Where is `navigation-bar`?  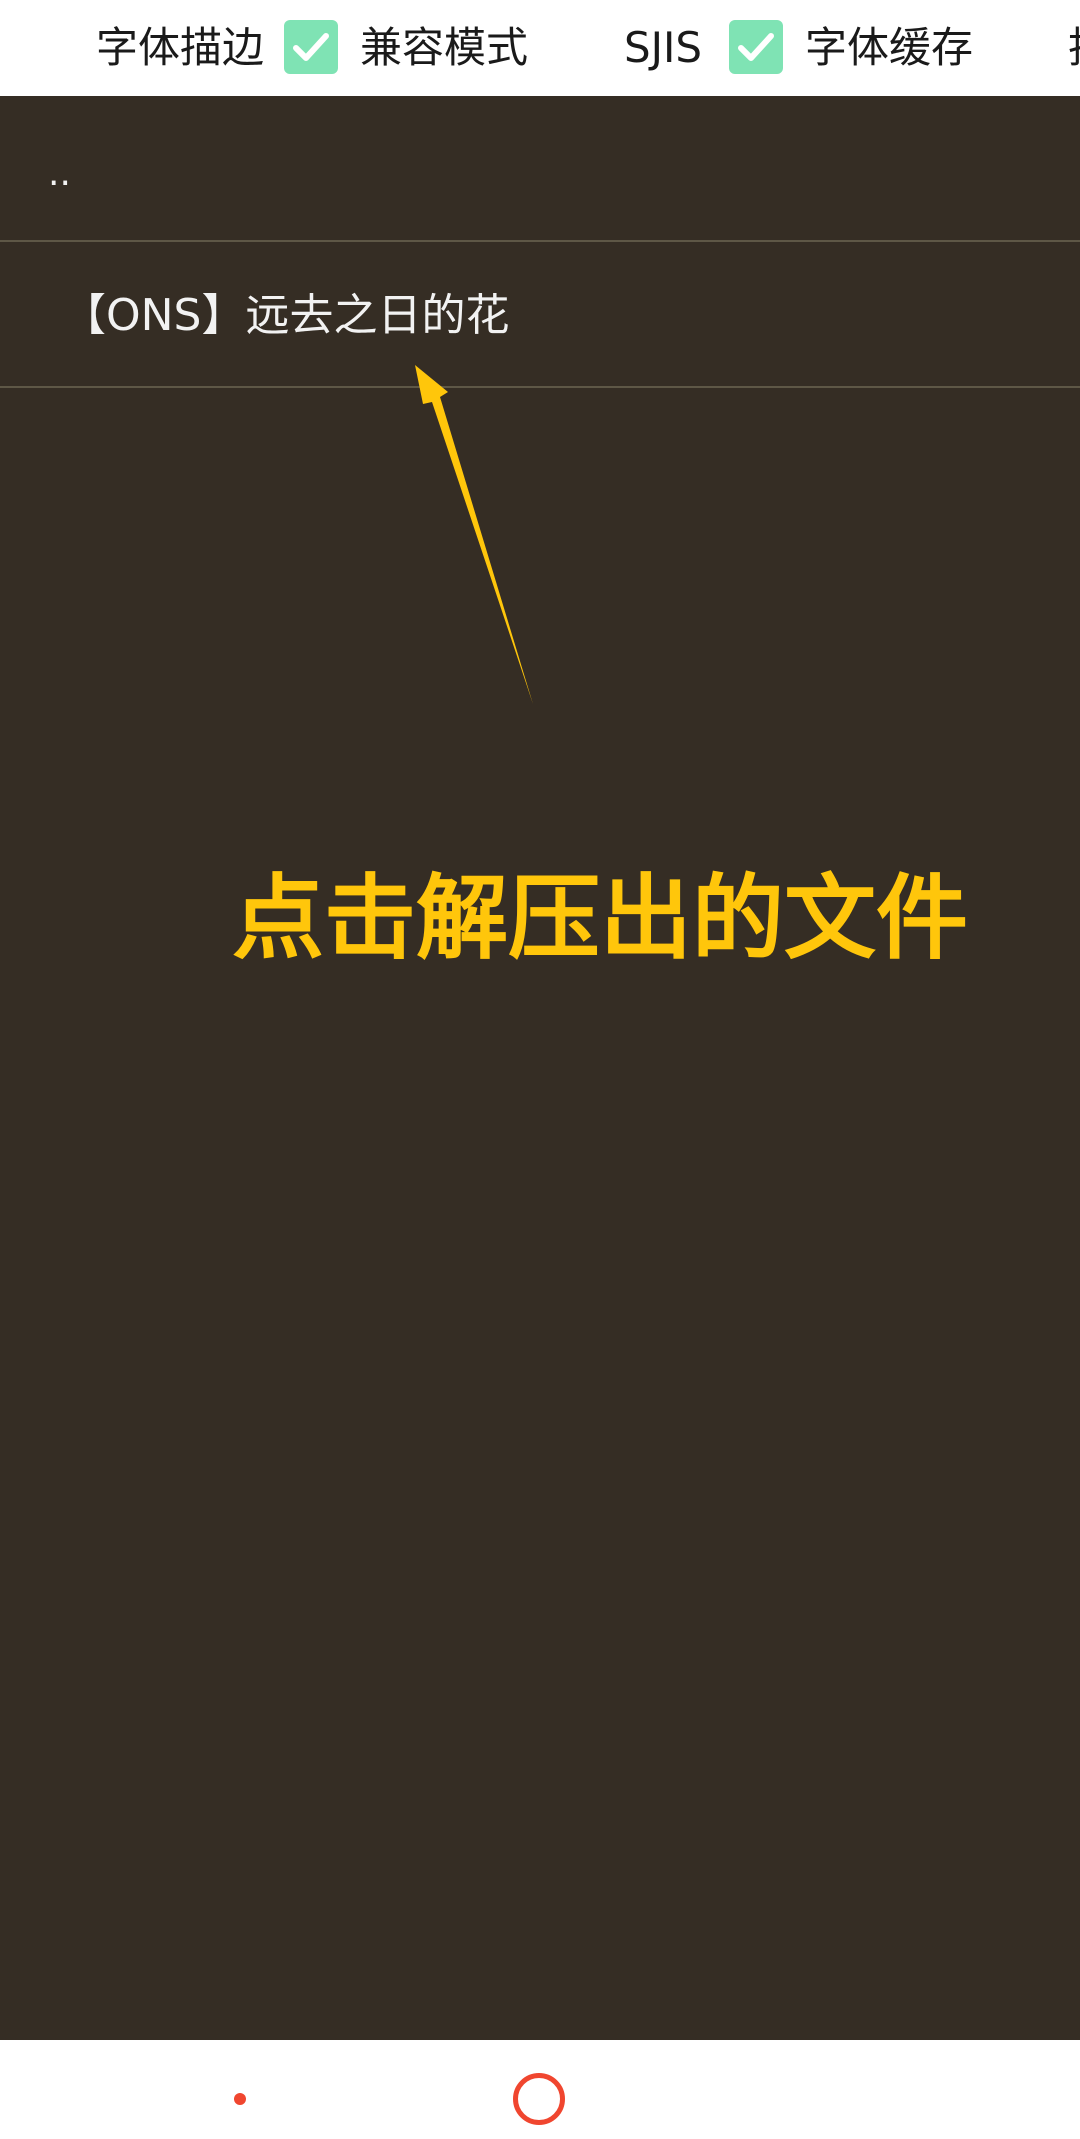
navigation-bar is located at coordinates (540, 2089).